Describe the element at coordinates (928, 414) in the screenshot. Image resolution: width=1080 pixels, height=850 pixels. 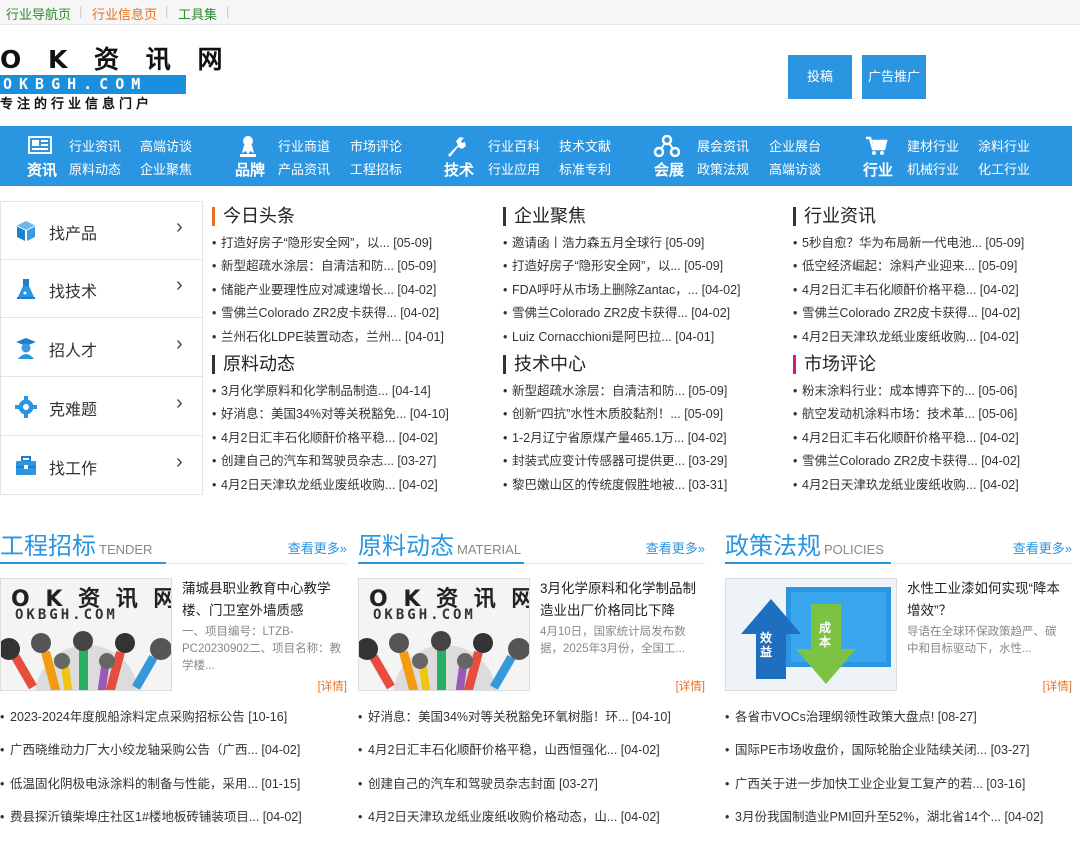
I see `news-item: 航空发动机涂料市场：技术革... [05-06]` at that location.